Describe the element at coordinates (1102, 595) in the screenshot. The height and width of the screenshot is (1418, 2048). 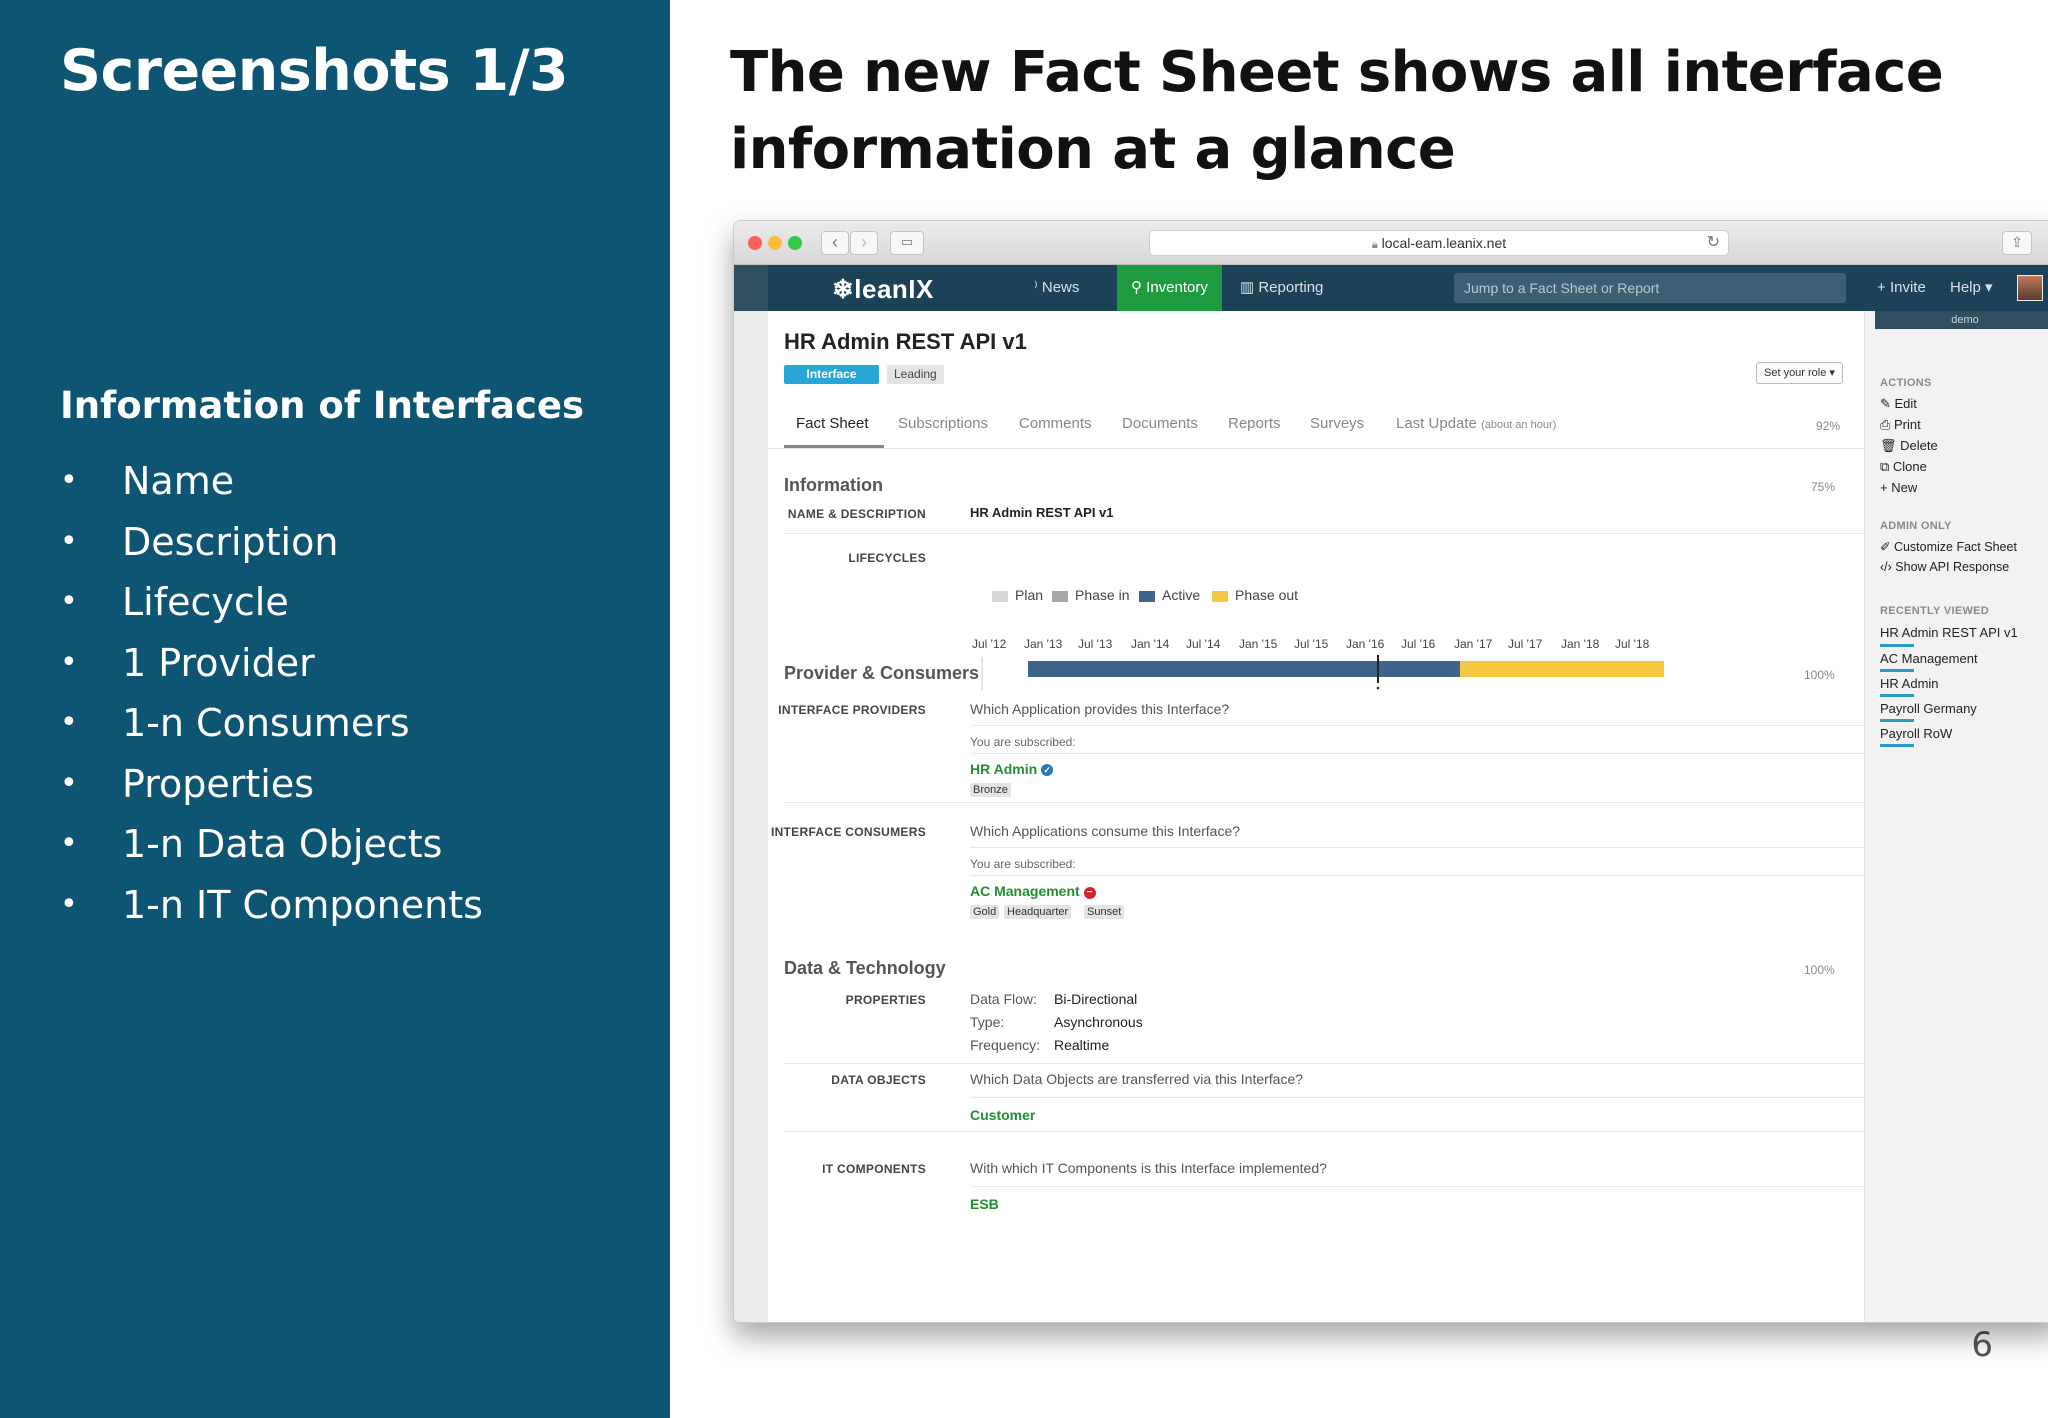
I see `legend-phase-in: Phase in` at that location.